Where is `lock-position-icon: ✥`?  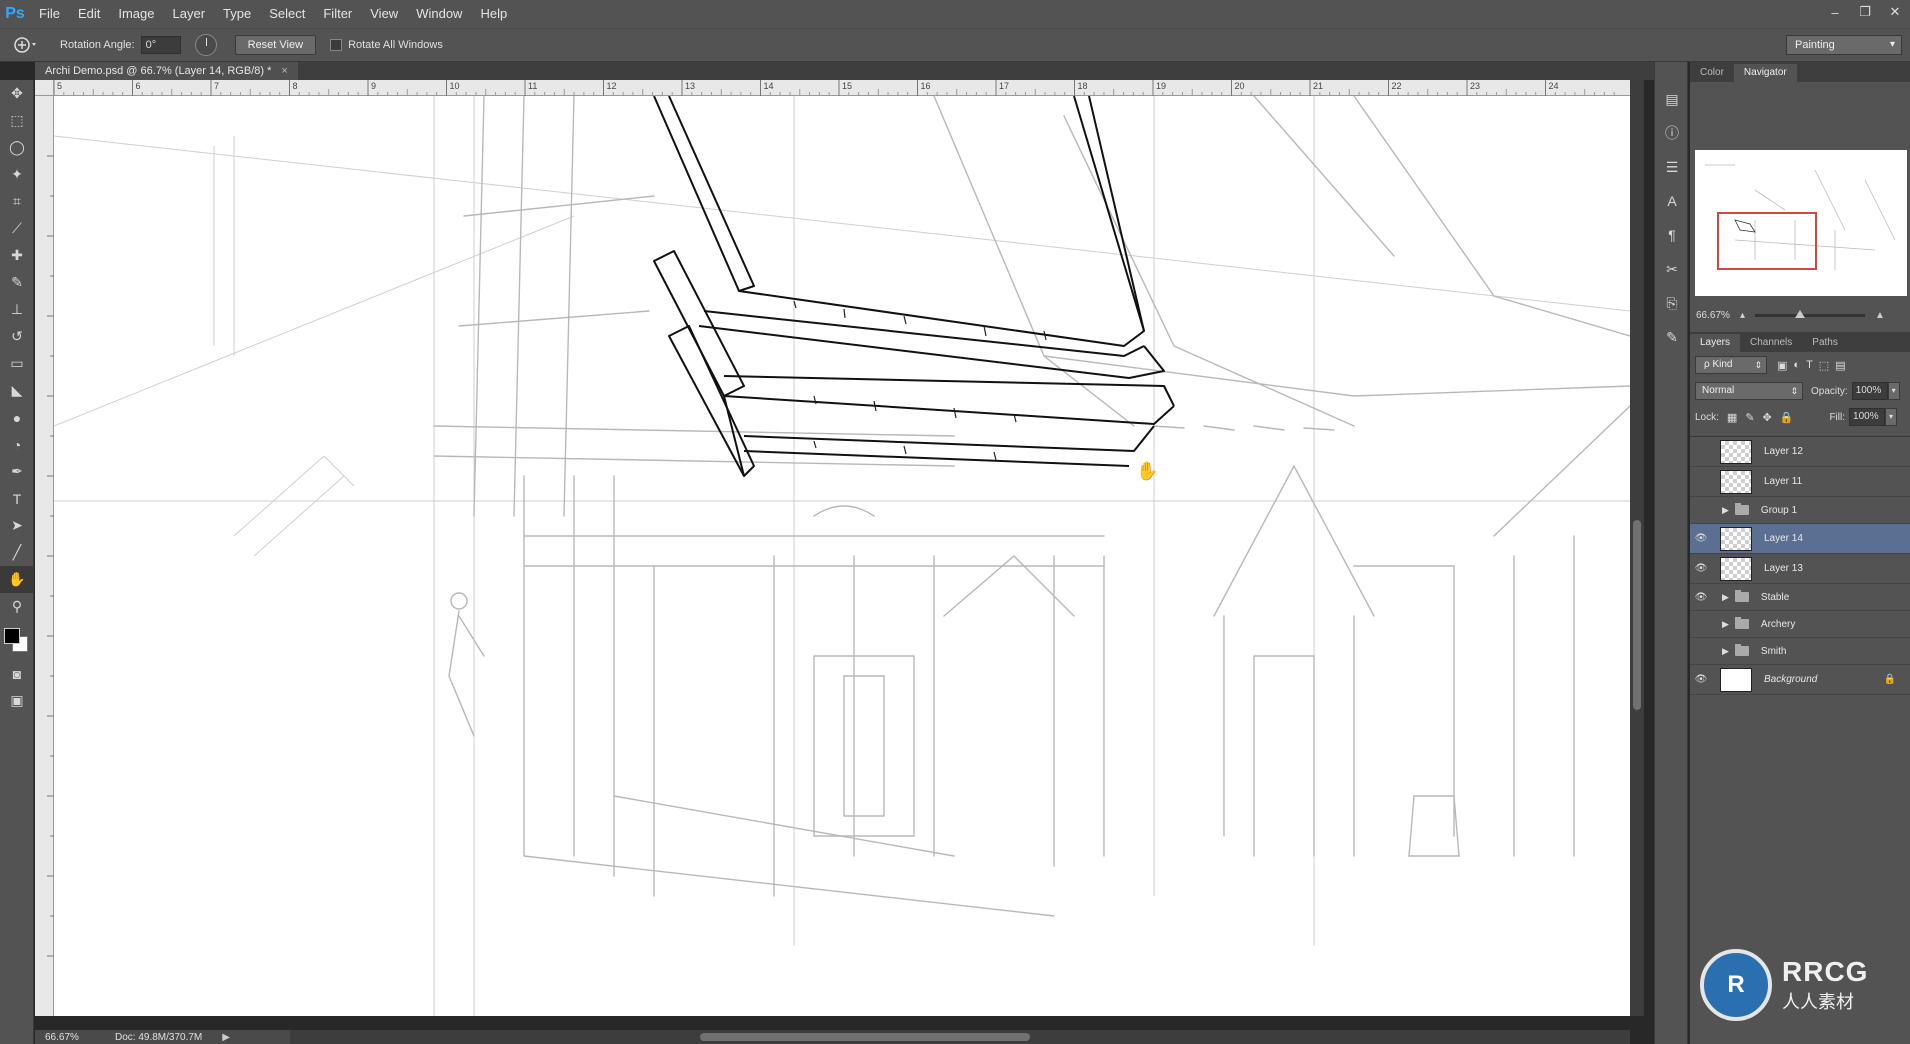
lock-position-icon: ✥ is located at coordinates (1767, 417).